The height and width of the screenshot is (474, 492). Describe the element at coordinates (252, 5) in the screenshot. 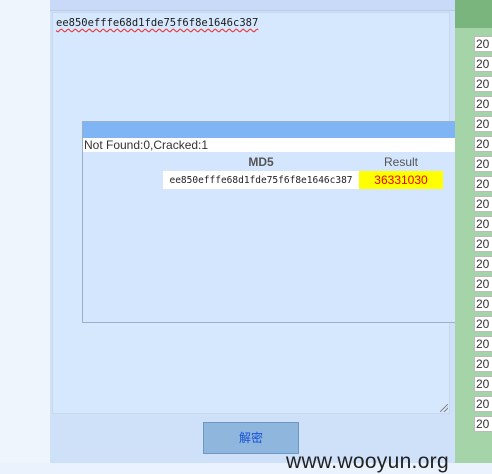

I see `panel-top-bar` at that location.